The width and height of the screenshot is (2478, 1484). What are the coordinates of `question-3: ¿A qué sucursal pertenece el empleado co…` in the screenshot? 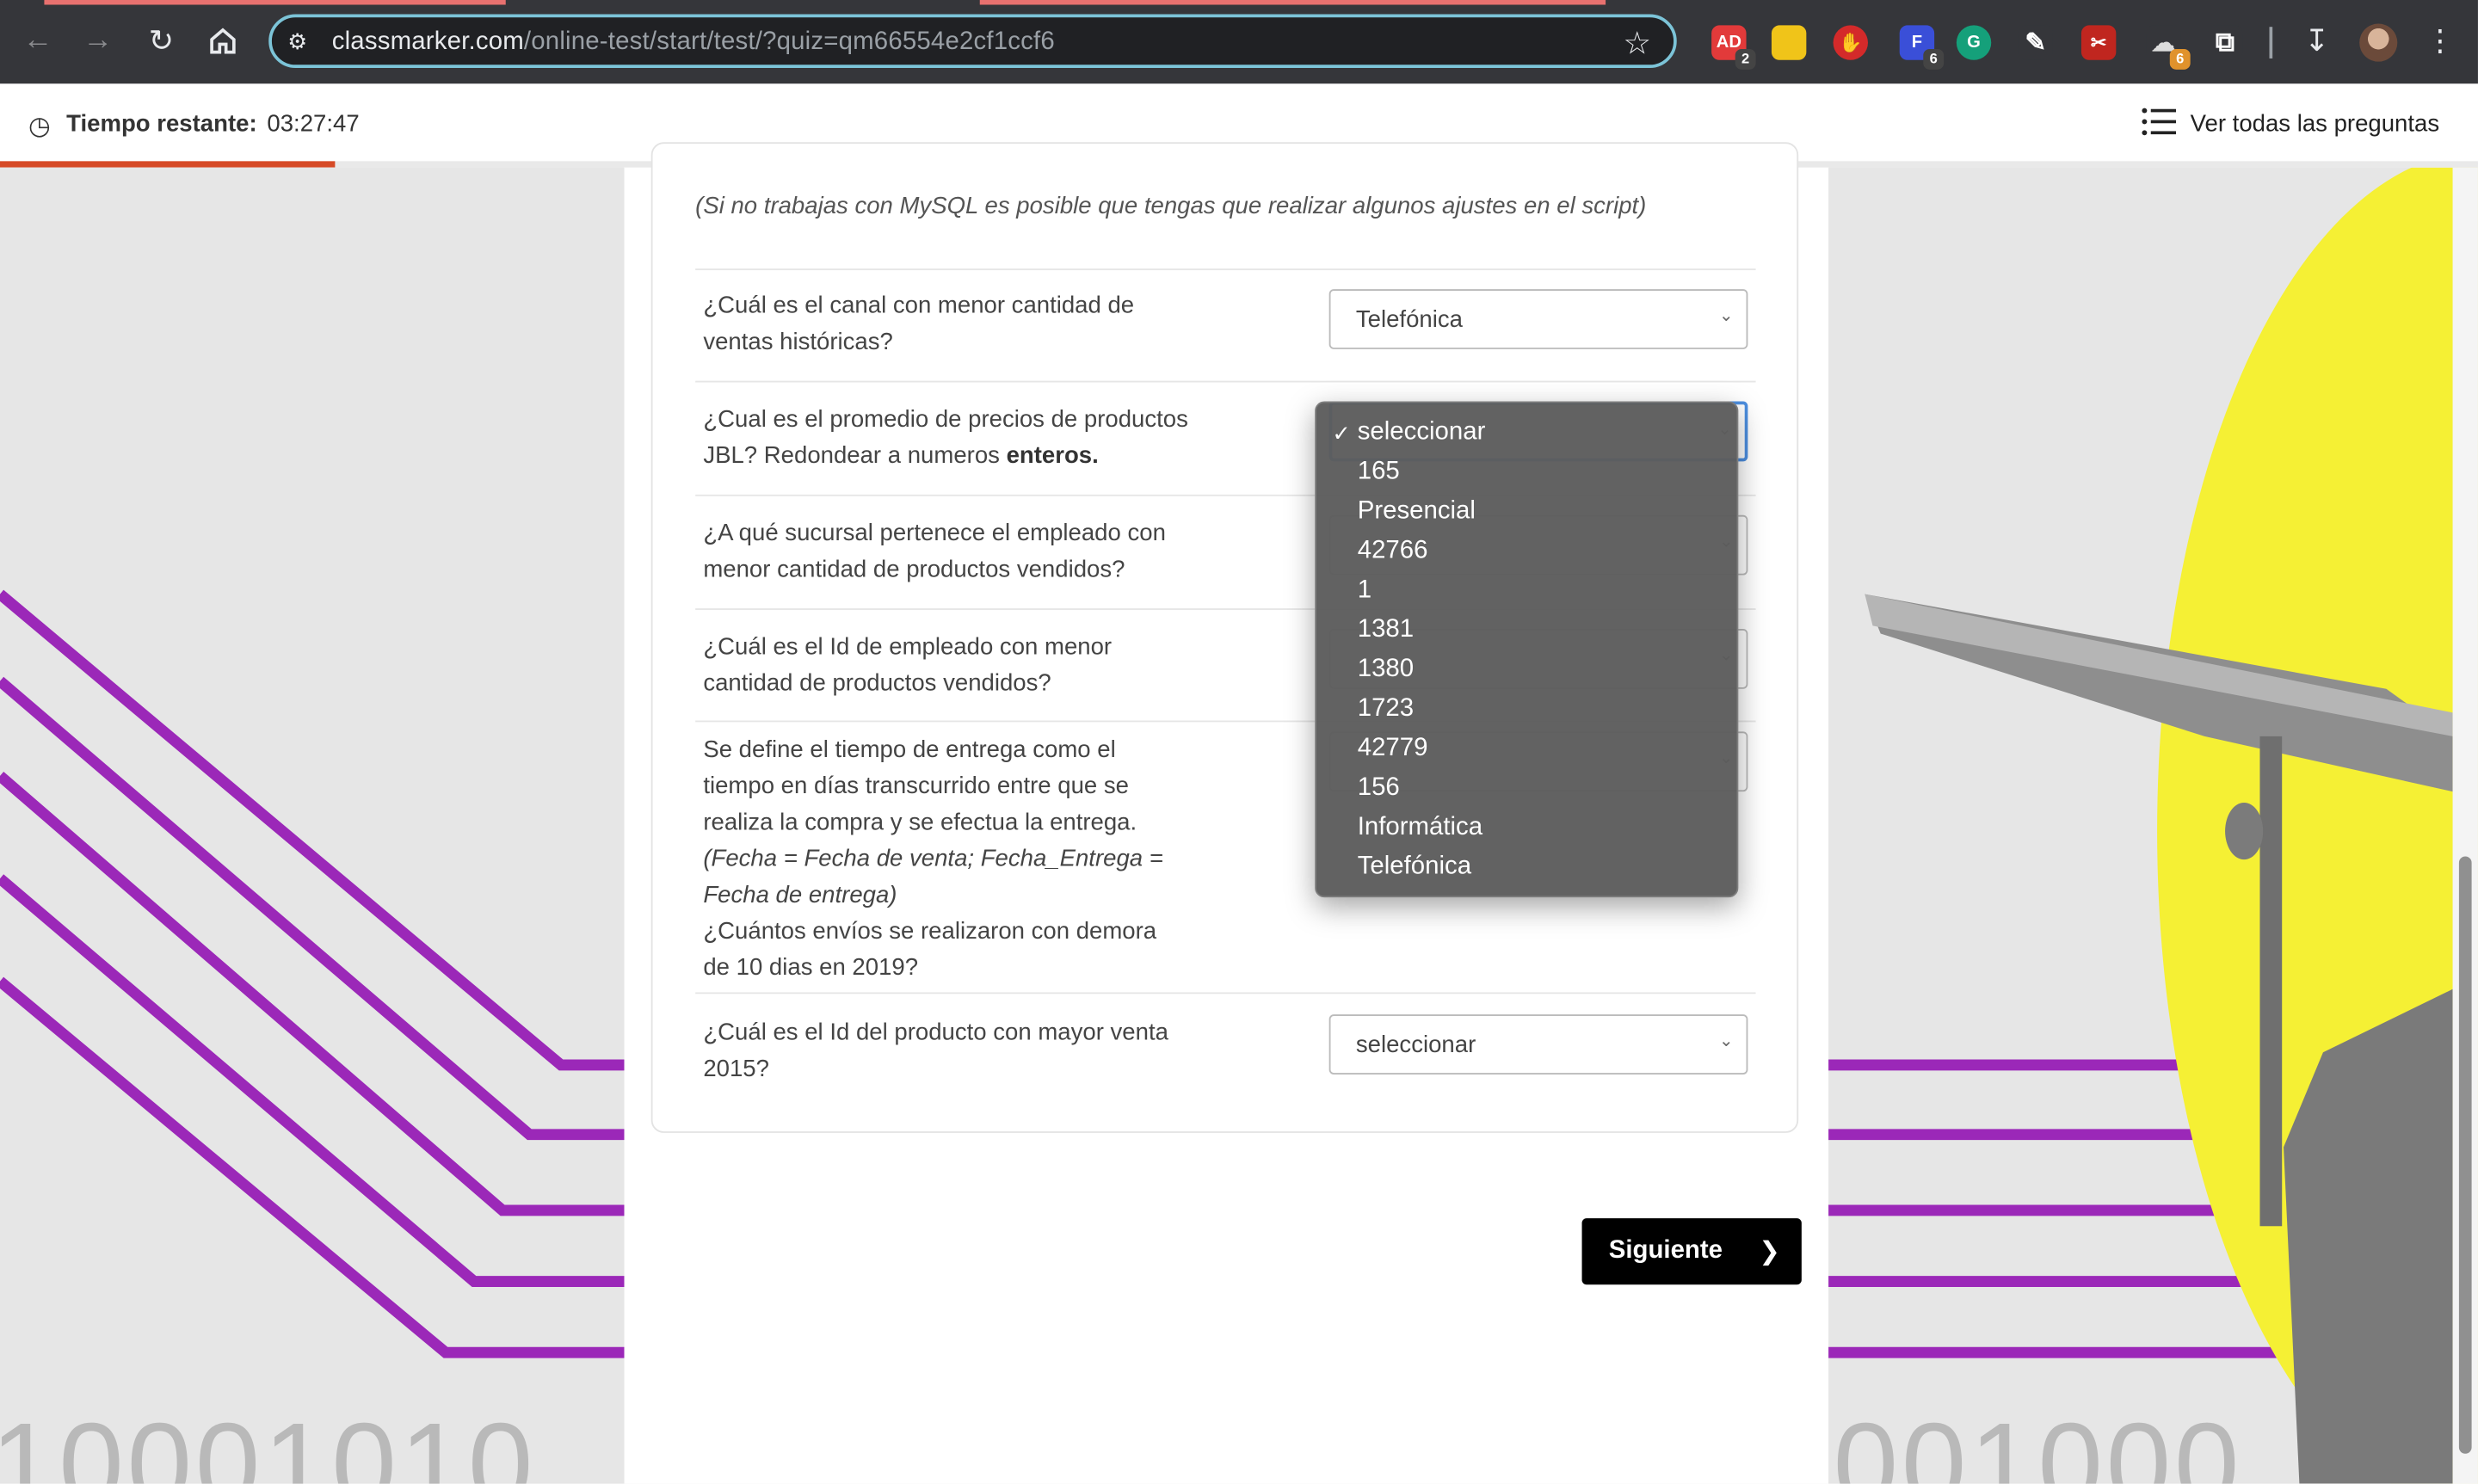 It's located at (935, 551).